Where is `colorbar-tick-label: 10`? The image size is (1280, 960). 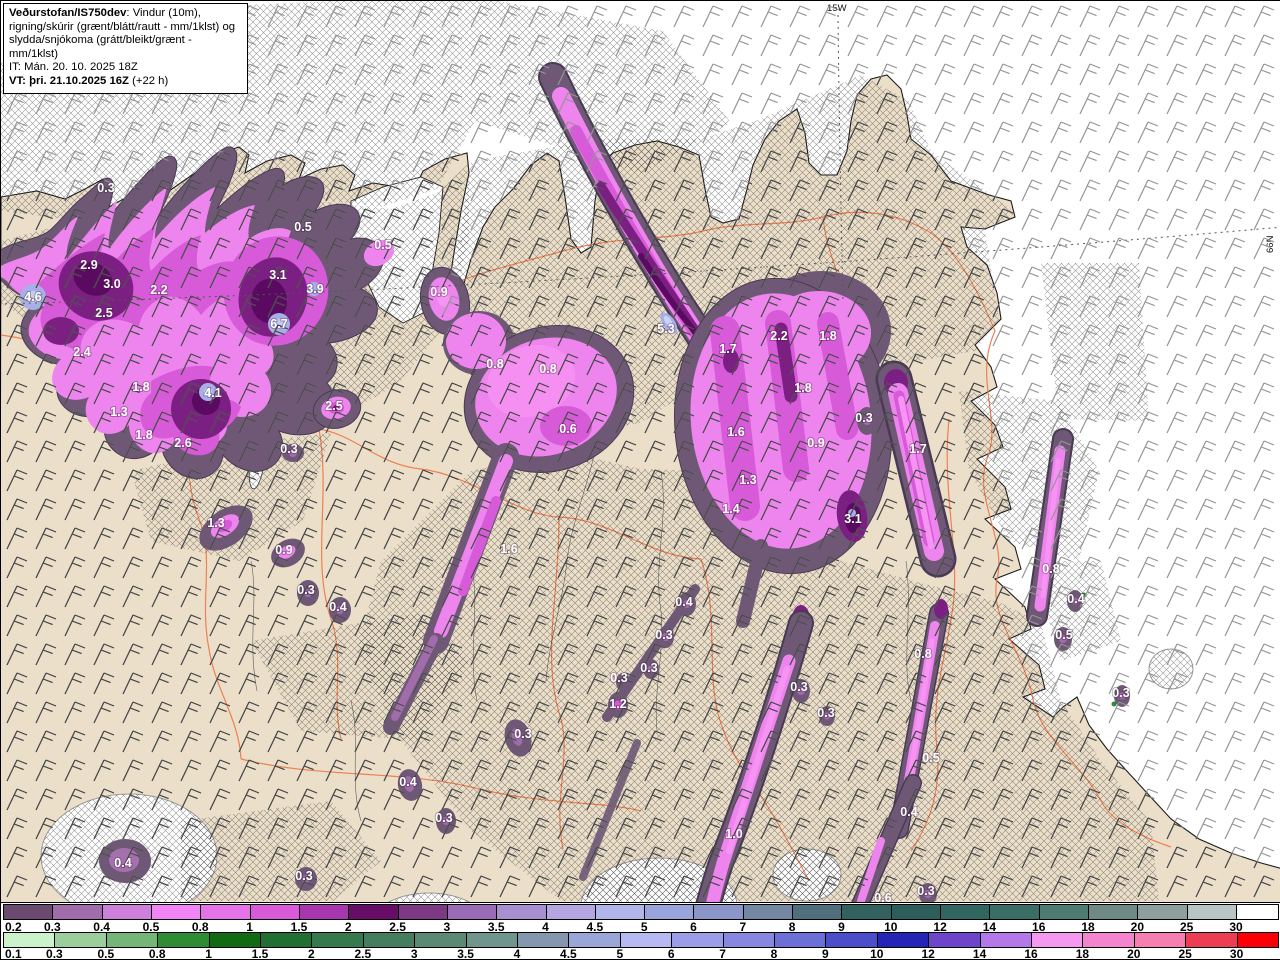 colorbar-tick-label: 10 is located at coordinates (877, 953).